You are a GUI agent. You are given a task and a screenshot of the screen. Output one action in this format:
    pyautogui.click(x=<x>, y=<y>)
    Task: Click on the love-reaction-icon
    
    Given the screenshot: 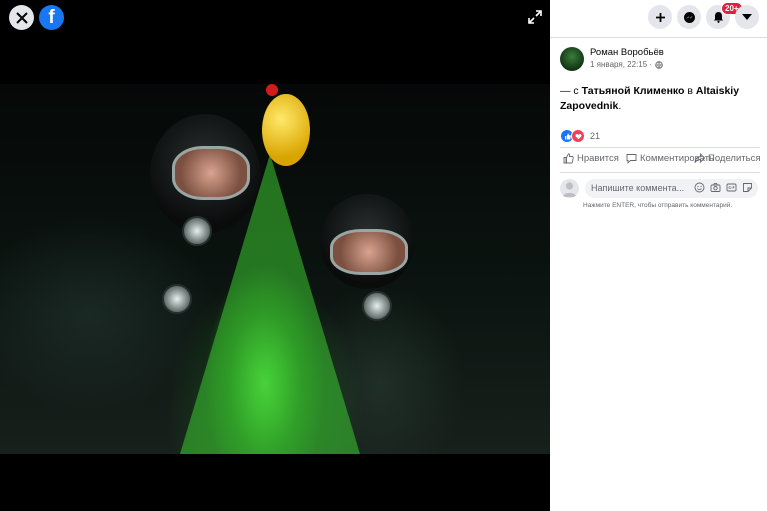 What is the action you would take?
    pyautogui.click(x=578, y=136)
    